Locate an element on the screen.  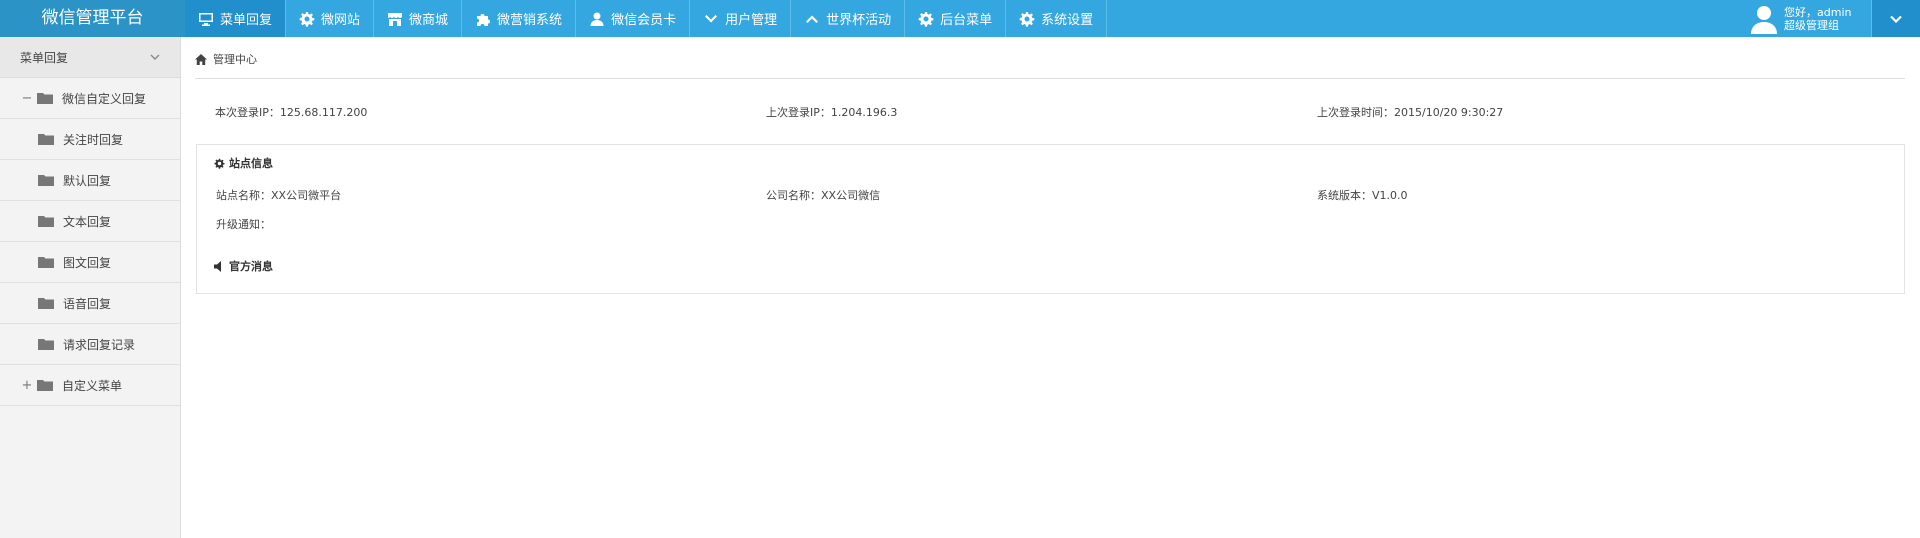
nav-label: 用户管理 is located at coordinates (751, 20).